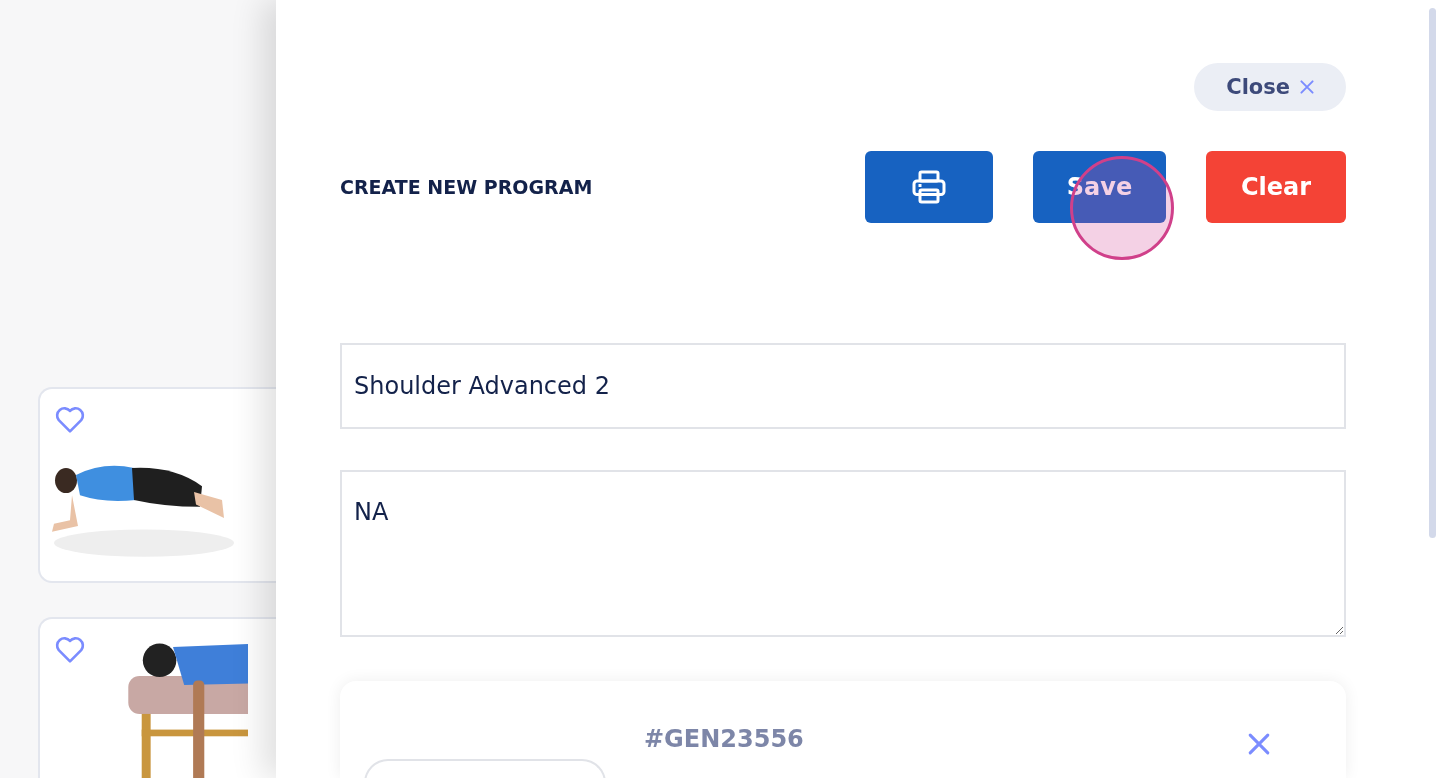 Image resolution: width=1440 pixels, height=778 pixels. I want to click on close-button: Close, so click(1270, 87).